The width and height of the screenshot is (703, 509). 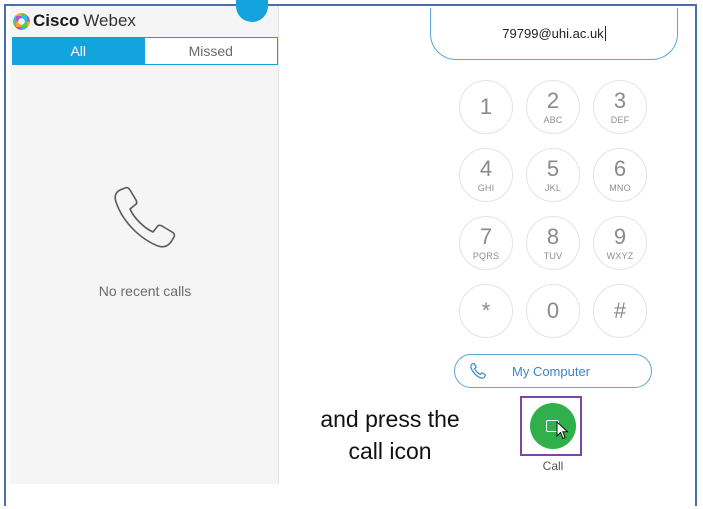 I want to click on dial-key-letters: PQRS, so click(x=486, y=255).